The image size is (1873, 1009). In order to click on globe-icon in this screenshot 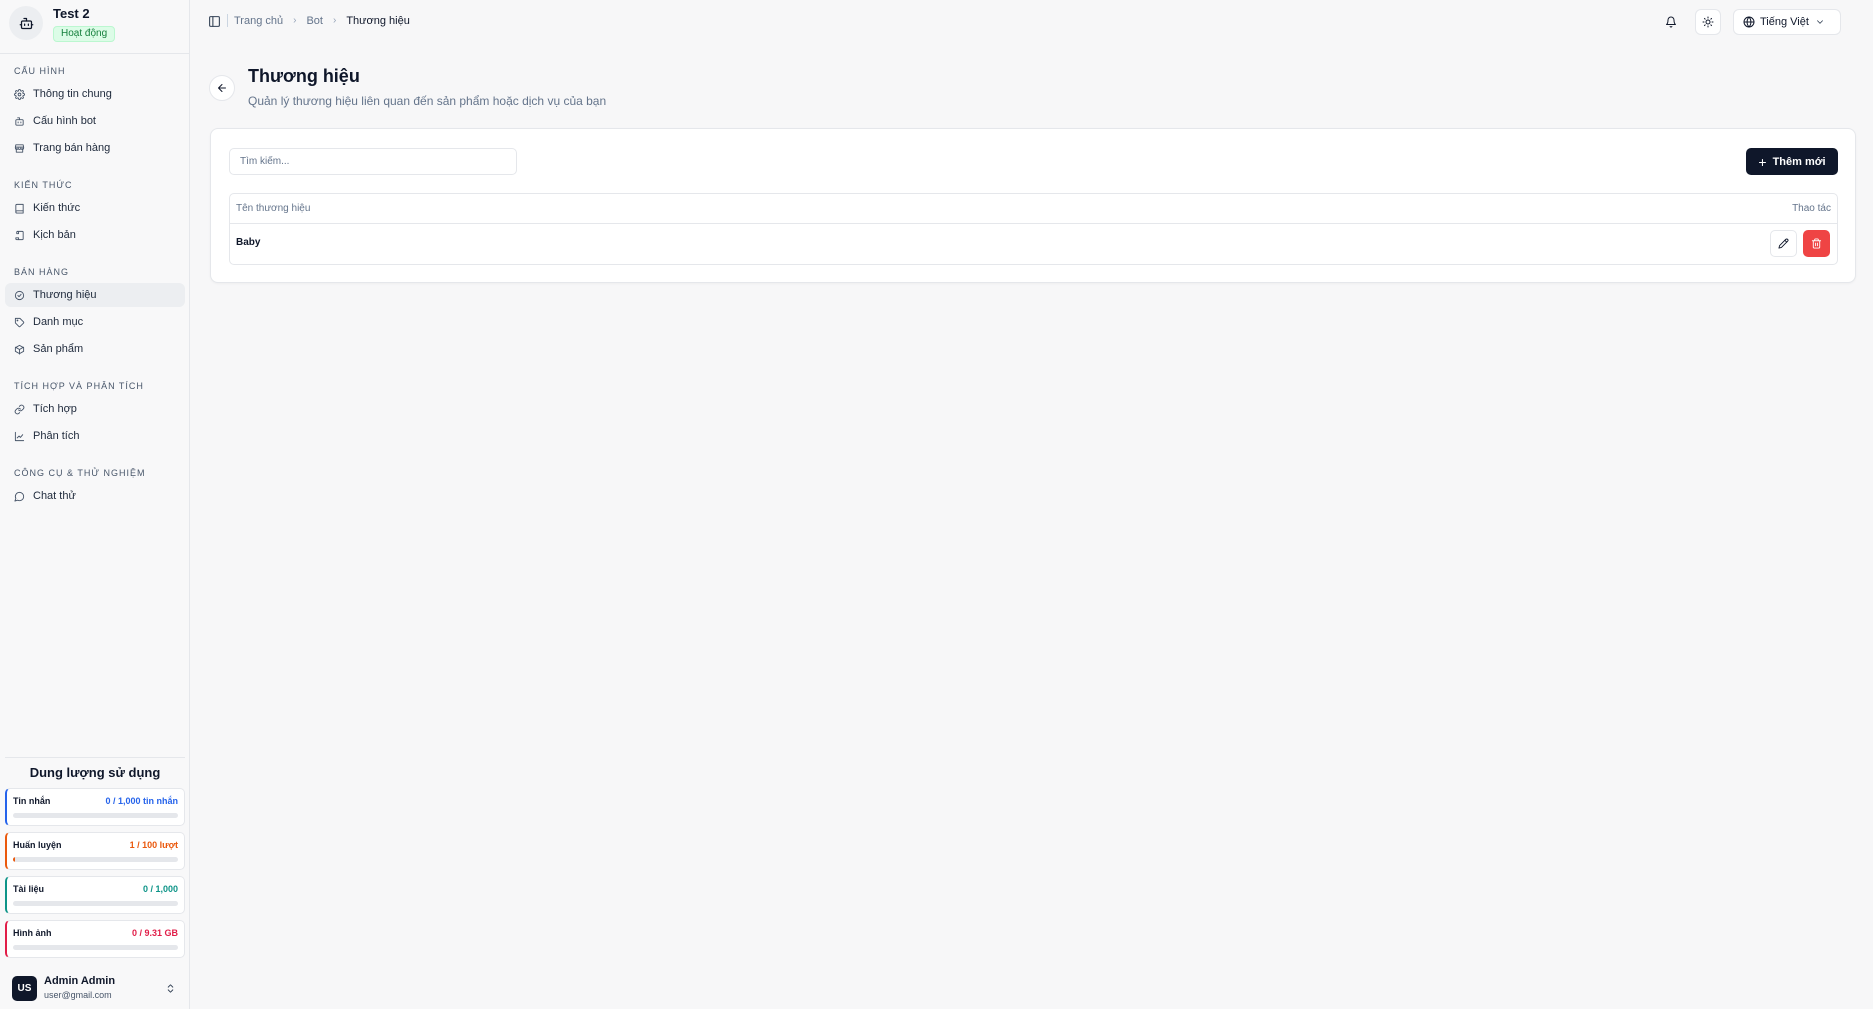, I will do `click(1749, 22)`.